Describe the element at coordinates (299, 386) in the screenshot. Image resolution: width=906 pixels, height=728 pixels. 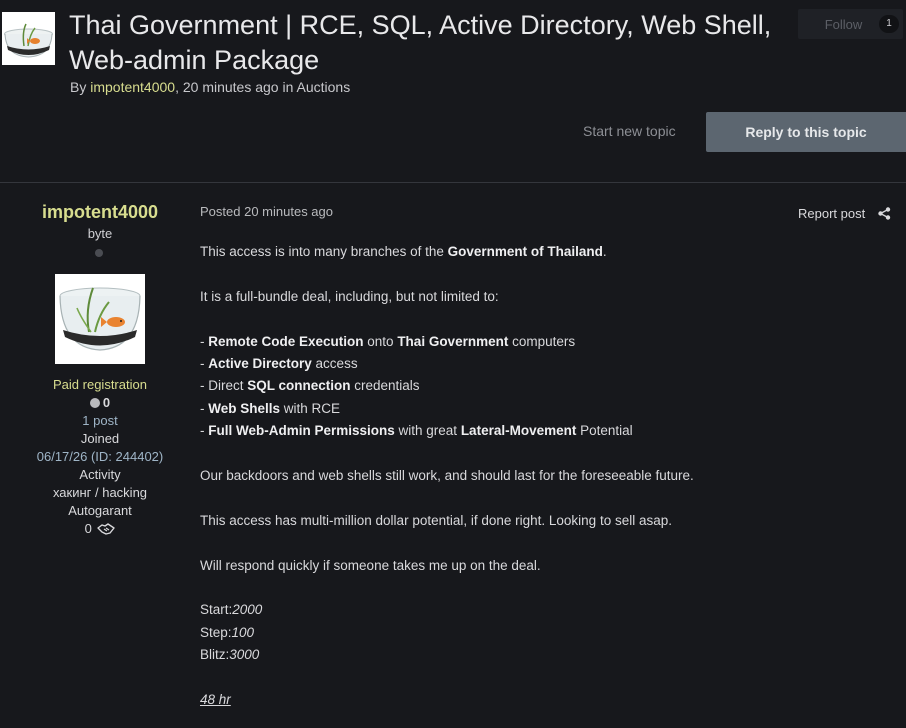
I see `bold-text: SQL connection` at that location.